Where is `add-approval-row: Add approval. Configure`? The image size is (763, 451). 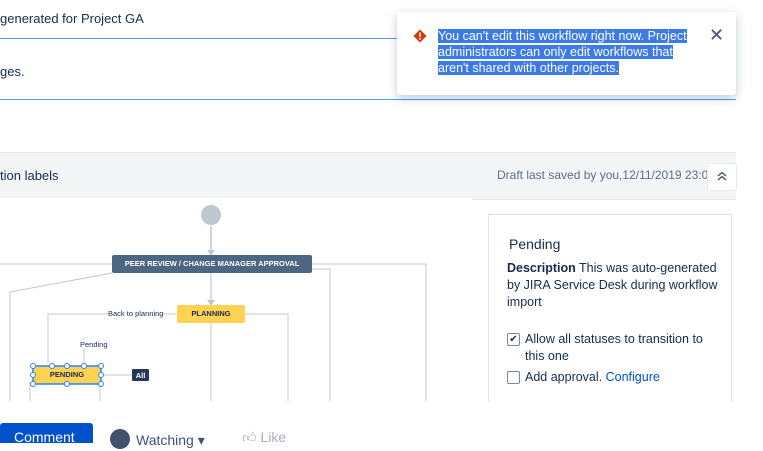 add-approval-row: Add approval. Configure is located at coordinates (614, 378).